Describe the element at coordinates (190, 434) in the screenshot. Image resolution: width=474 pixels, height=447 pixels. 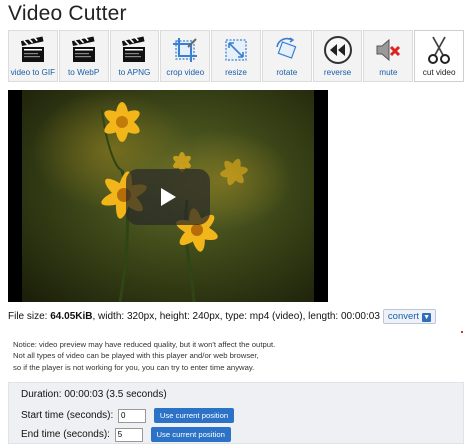
I see `use-current-position-end-button: Use current position` at that location.